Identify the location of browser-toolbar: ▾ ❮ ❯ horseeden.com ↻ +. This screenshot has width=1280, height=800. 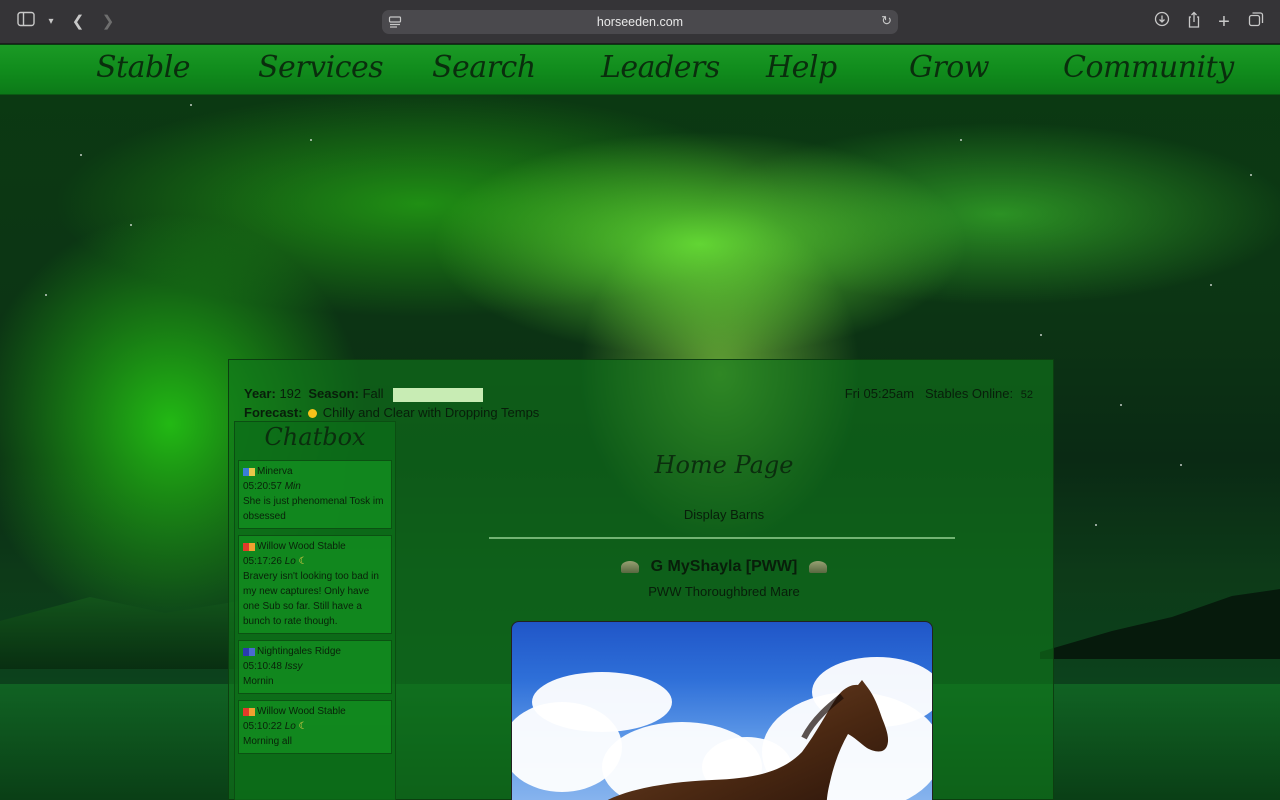
(640, 22).